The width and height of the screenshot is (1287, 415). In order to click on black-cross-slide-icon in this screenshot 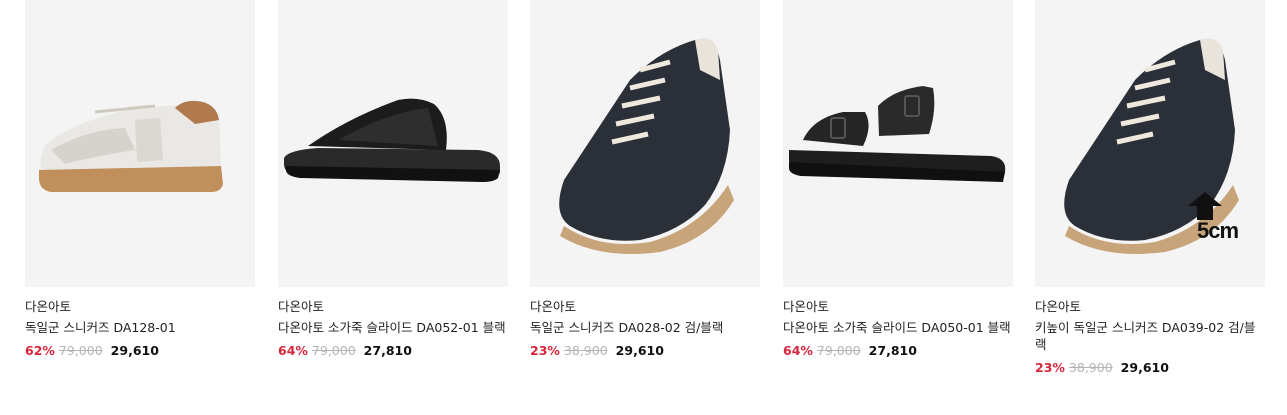, I will do `click(392, 140)`.